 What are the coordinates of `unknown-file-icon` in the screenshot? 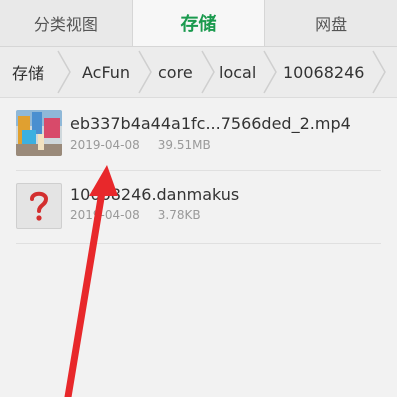 It's located at (39, 206).